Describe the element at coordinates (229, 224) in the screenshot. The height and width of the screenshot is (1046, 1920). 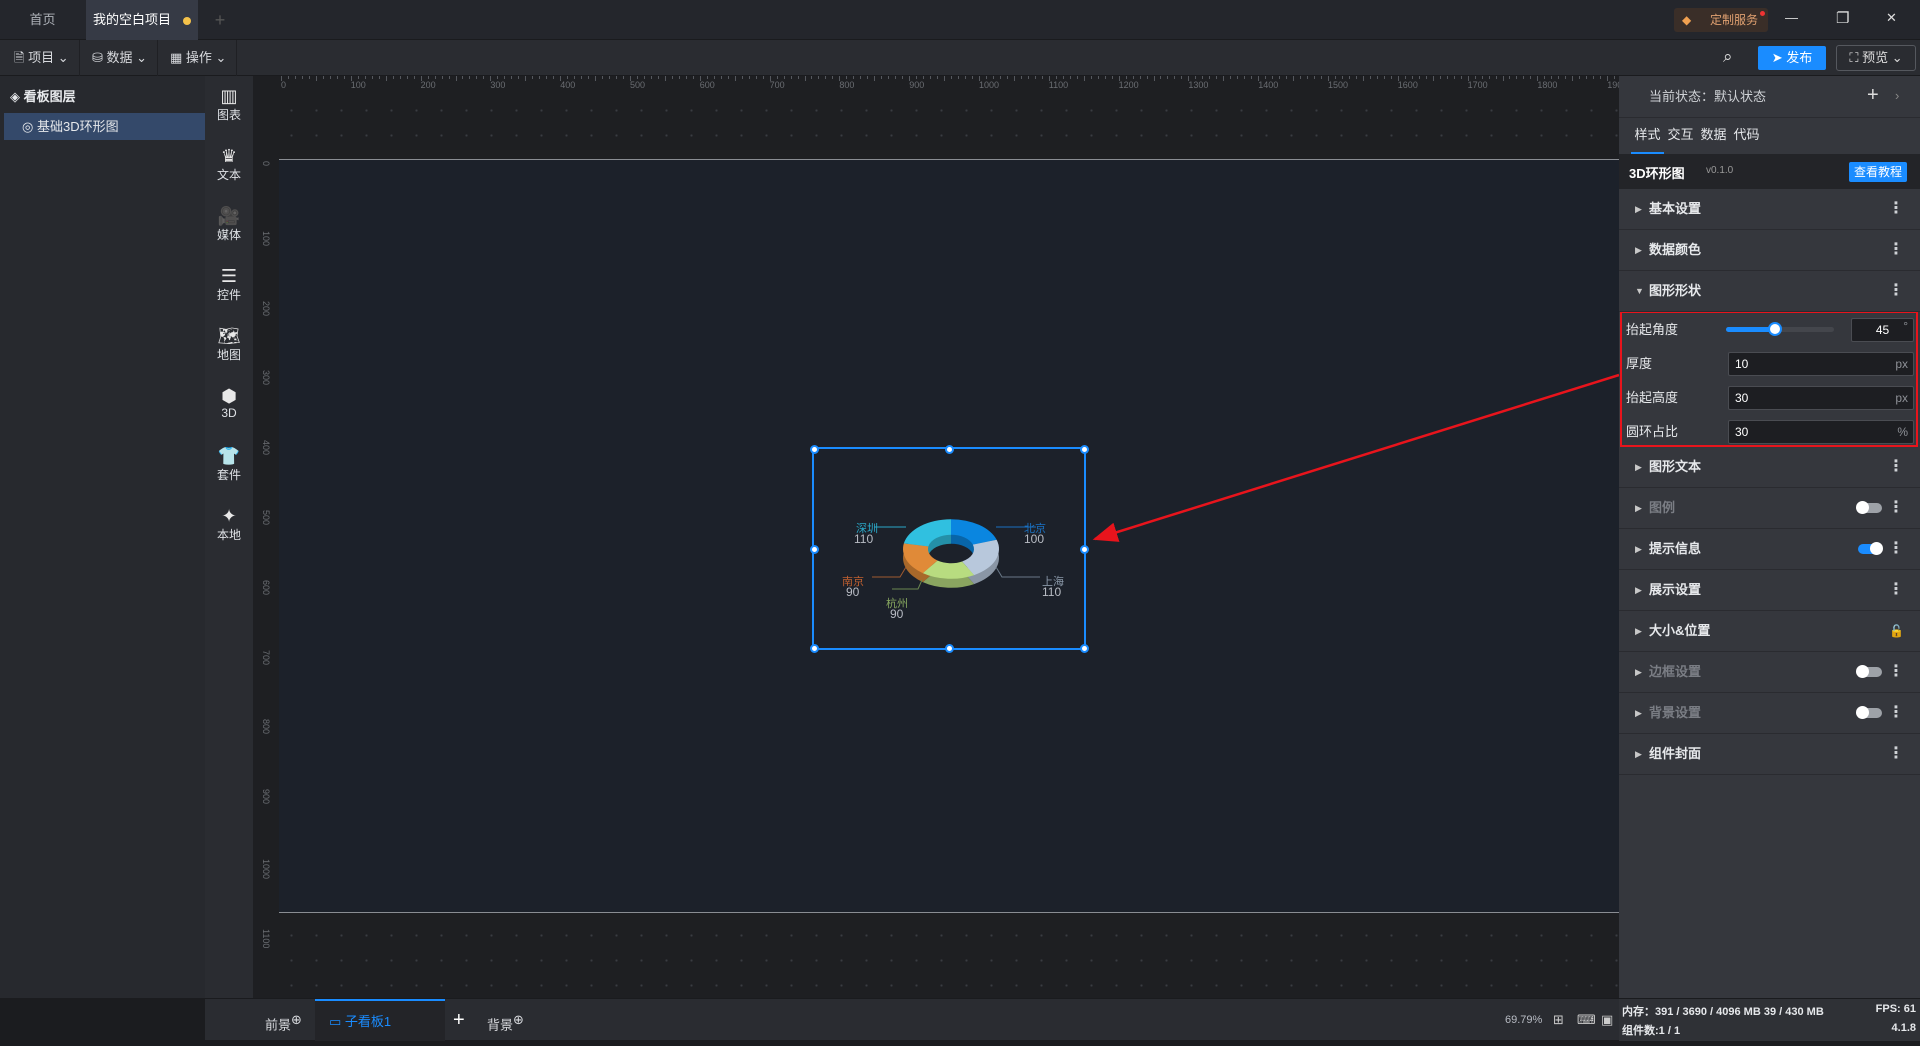
I see `sidebar-item-2: 🎥 媒体` at that location.